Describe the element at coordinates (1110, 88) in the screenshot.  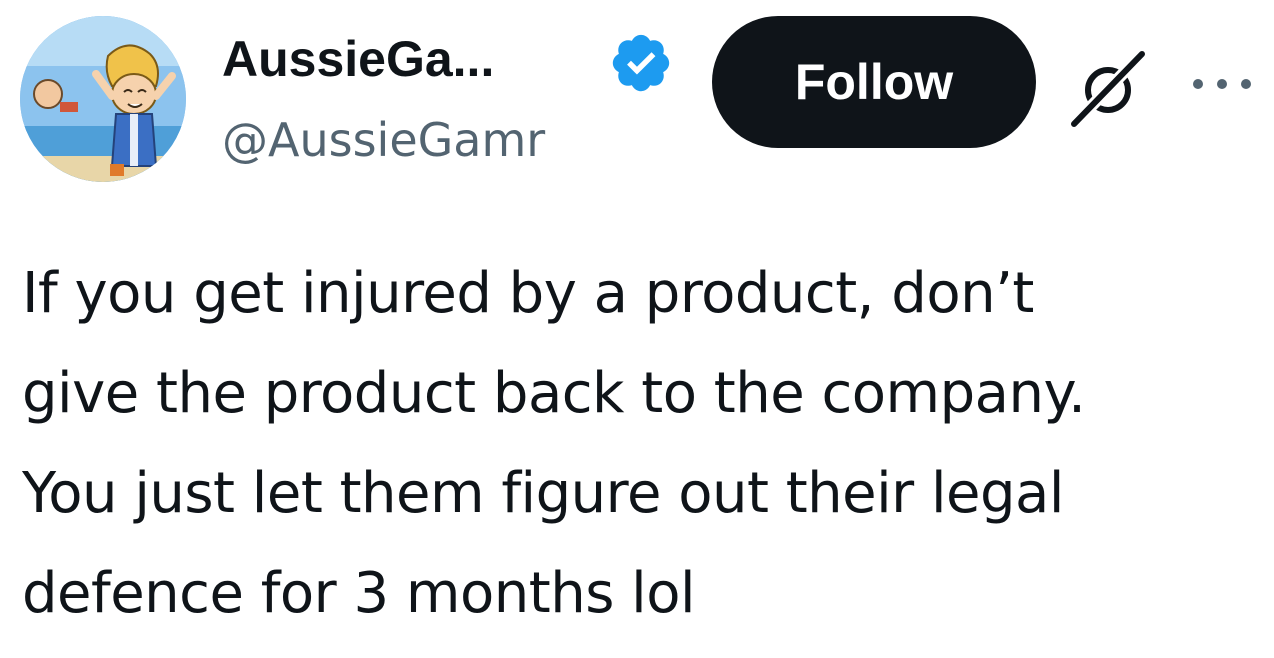
I see `grok-icon` at that location.